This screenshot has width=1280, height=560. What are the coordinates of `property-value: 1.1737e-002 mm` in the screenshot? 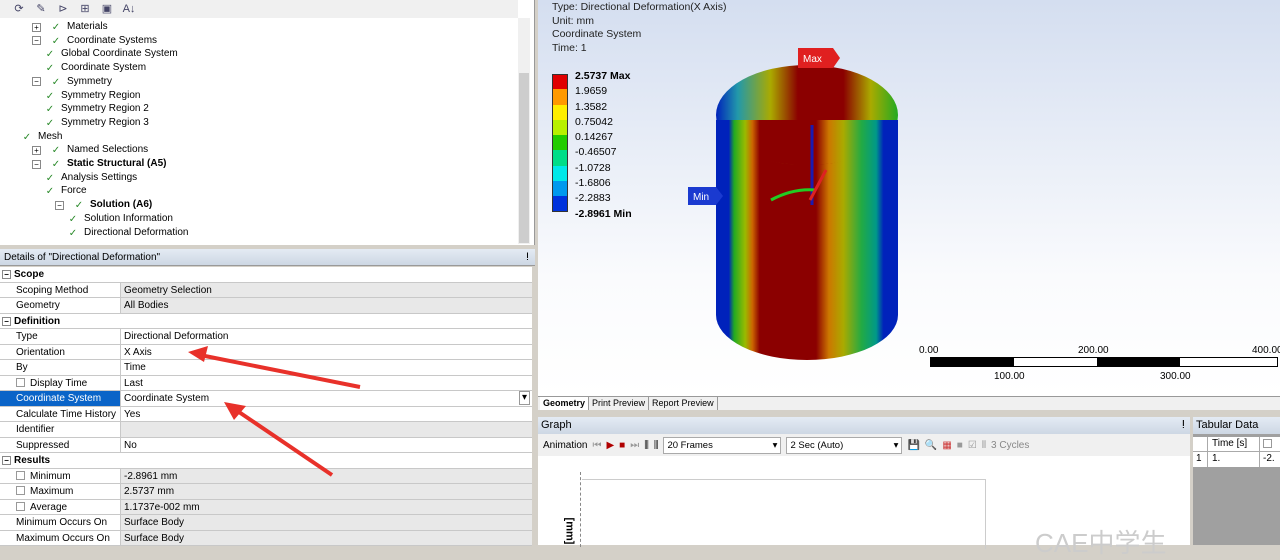 It's located at (326, 506).